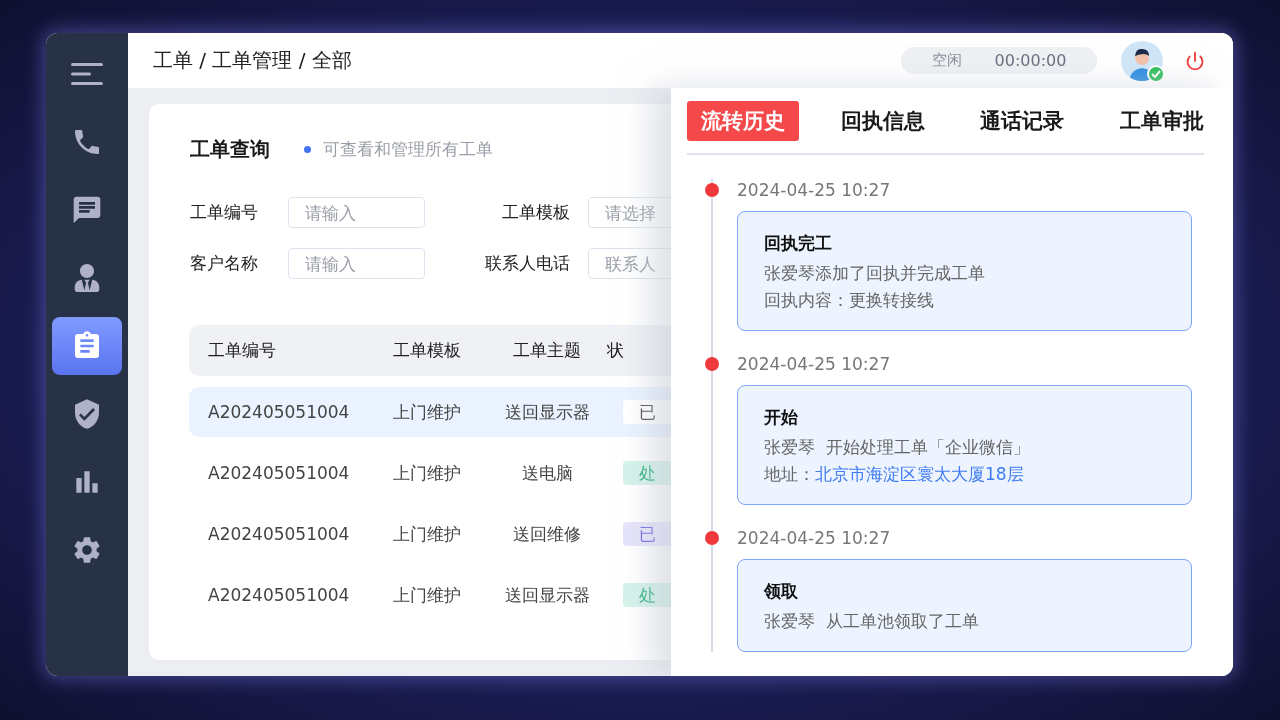 The image size is (1280, 720). Describe the element at coordinates (87, 278) in the screenshot. I see `user-icon` at that location.